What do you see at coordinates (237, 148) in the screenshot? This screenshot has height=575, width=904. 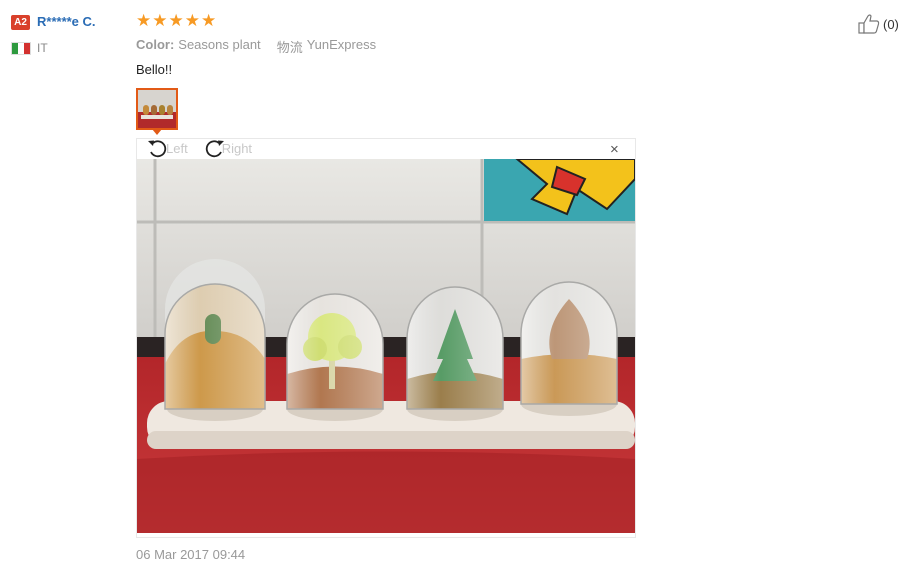 I see `rotate-right-label: Right` at bounding box center [237, 148].